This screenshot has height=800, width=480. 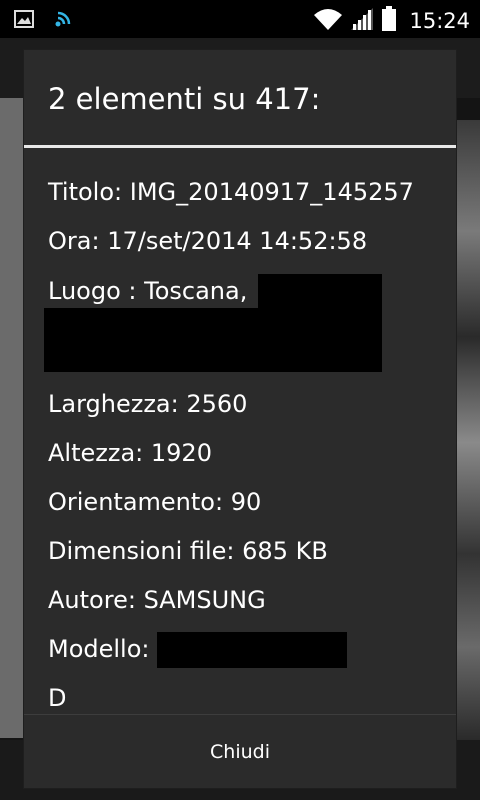 I want to click on detail-model: Modello:, so click(x=99, y=649).